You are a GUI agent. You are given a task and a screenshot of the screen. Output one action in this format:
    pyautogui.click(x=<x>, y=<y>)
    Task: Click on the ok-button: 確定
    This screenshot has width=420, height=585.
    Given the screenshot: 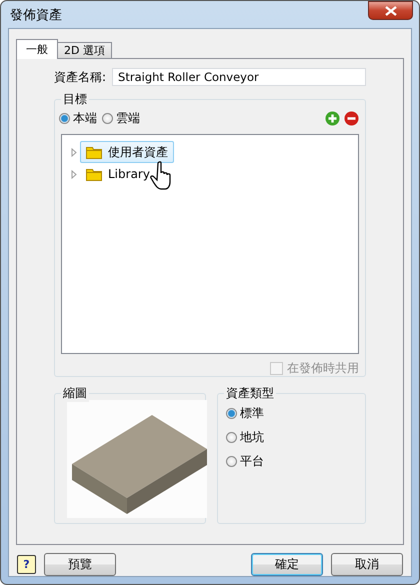 What is the action you would take?
    pyautogui.click(x=287, y=564)
    